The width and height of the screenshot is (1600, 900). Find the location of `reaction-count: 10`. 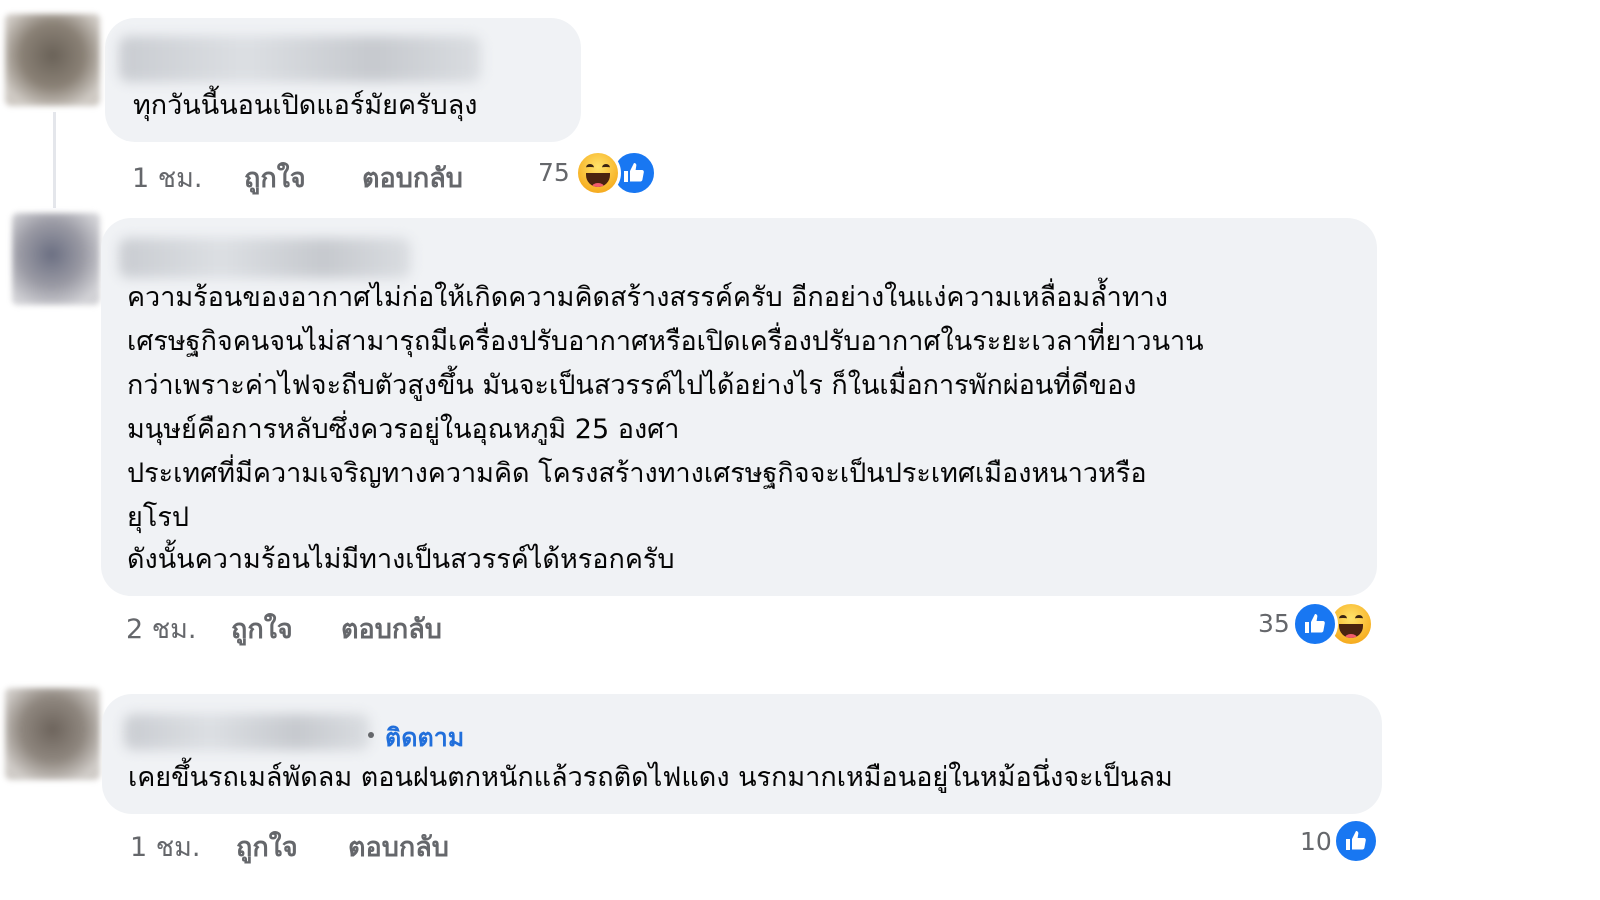

reaction-count: 10 is located at coordinates (1316, 841).